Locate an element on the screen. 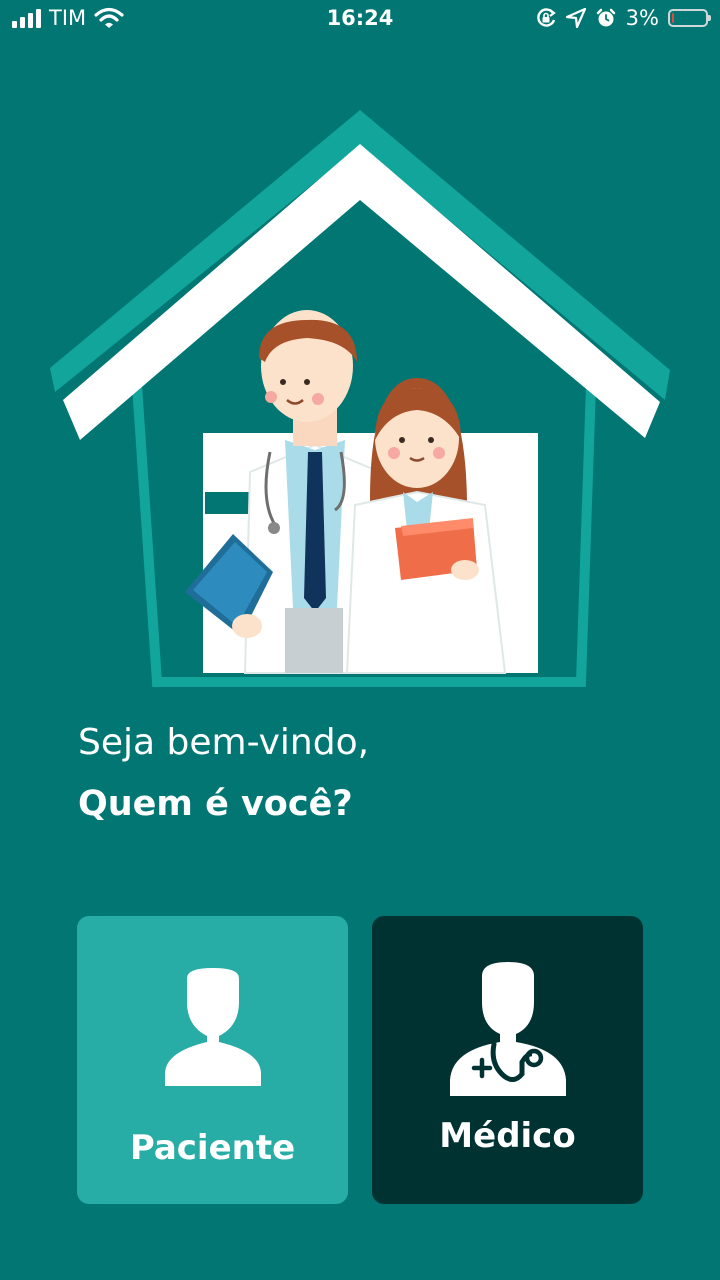 Image resolution: width=720 pixels, height=1280 pixels. doctor-role-button: Médico is located at coordinates (507, 1060).